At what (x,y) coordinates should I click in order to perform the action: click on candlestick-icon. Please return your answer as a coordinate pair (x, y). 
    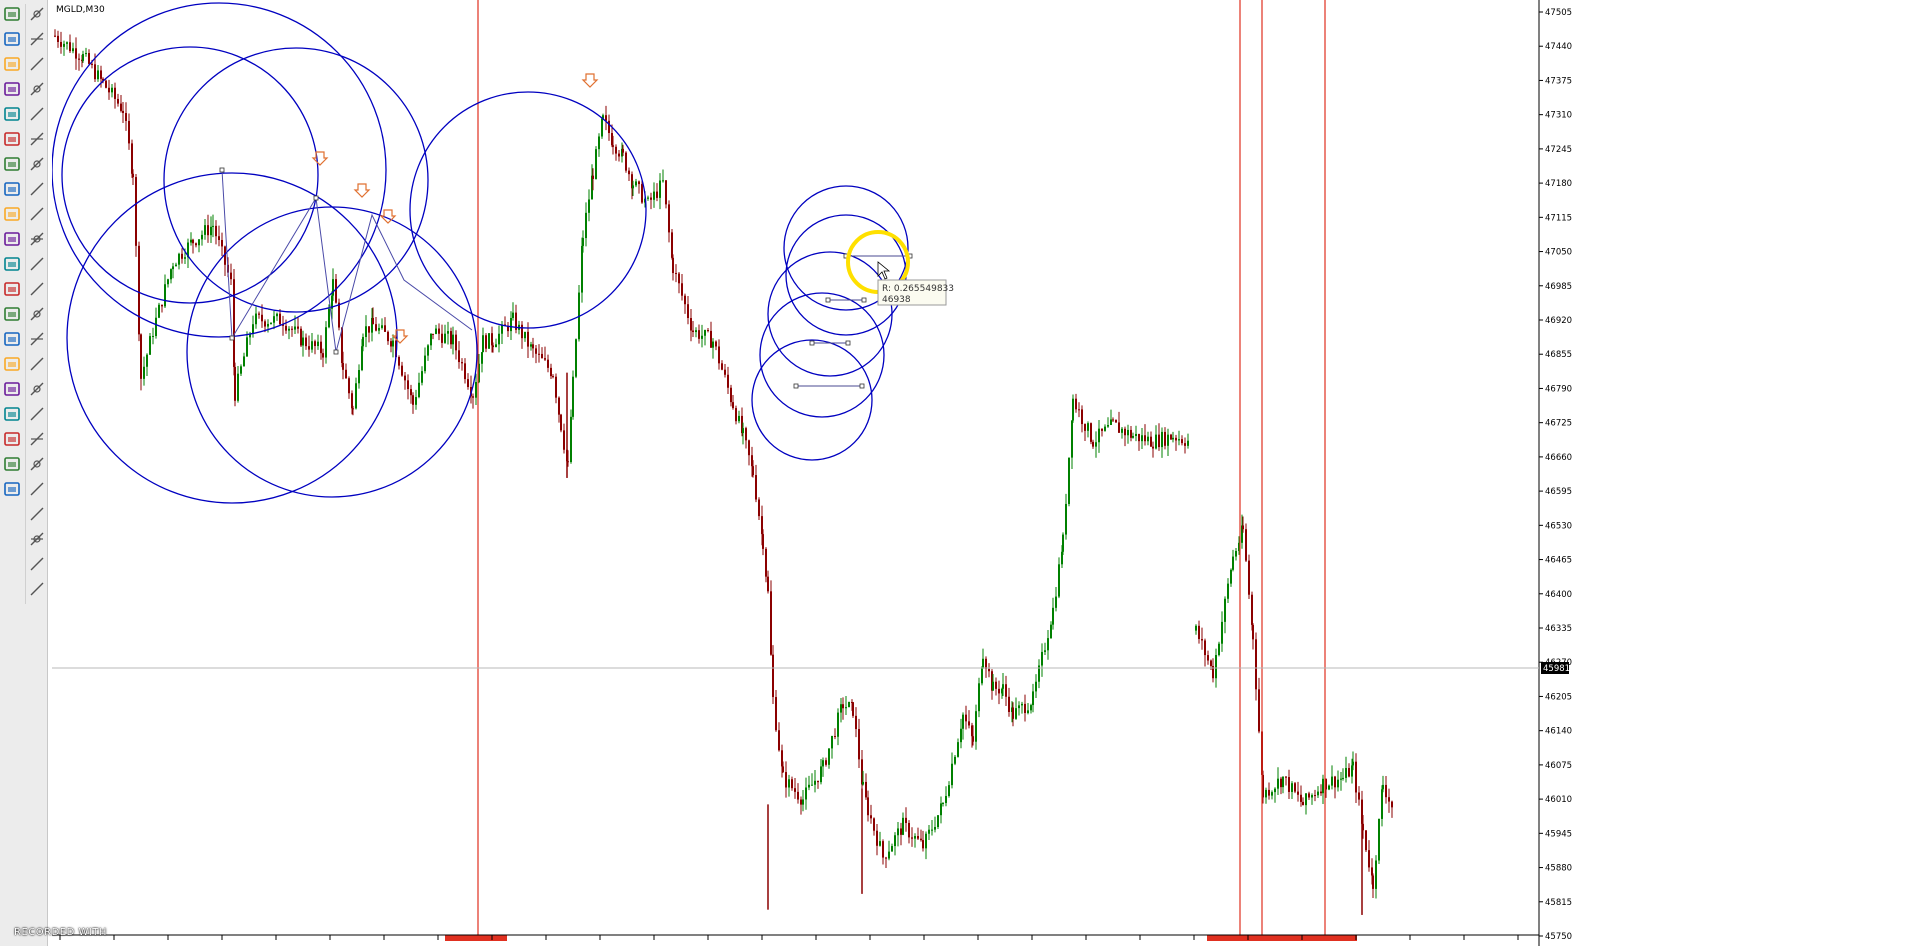
    Looking at the image, I should click on (12, 264).